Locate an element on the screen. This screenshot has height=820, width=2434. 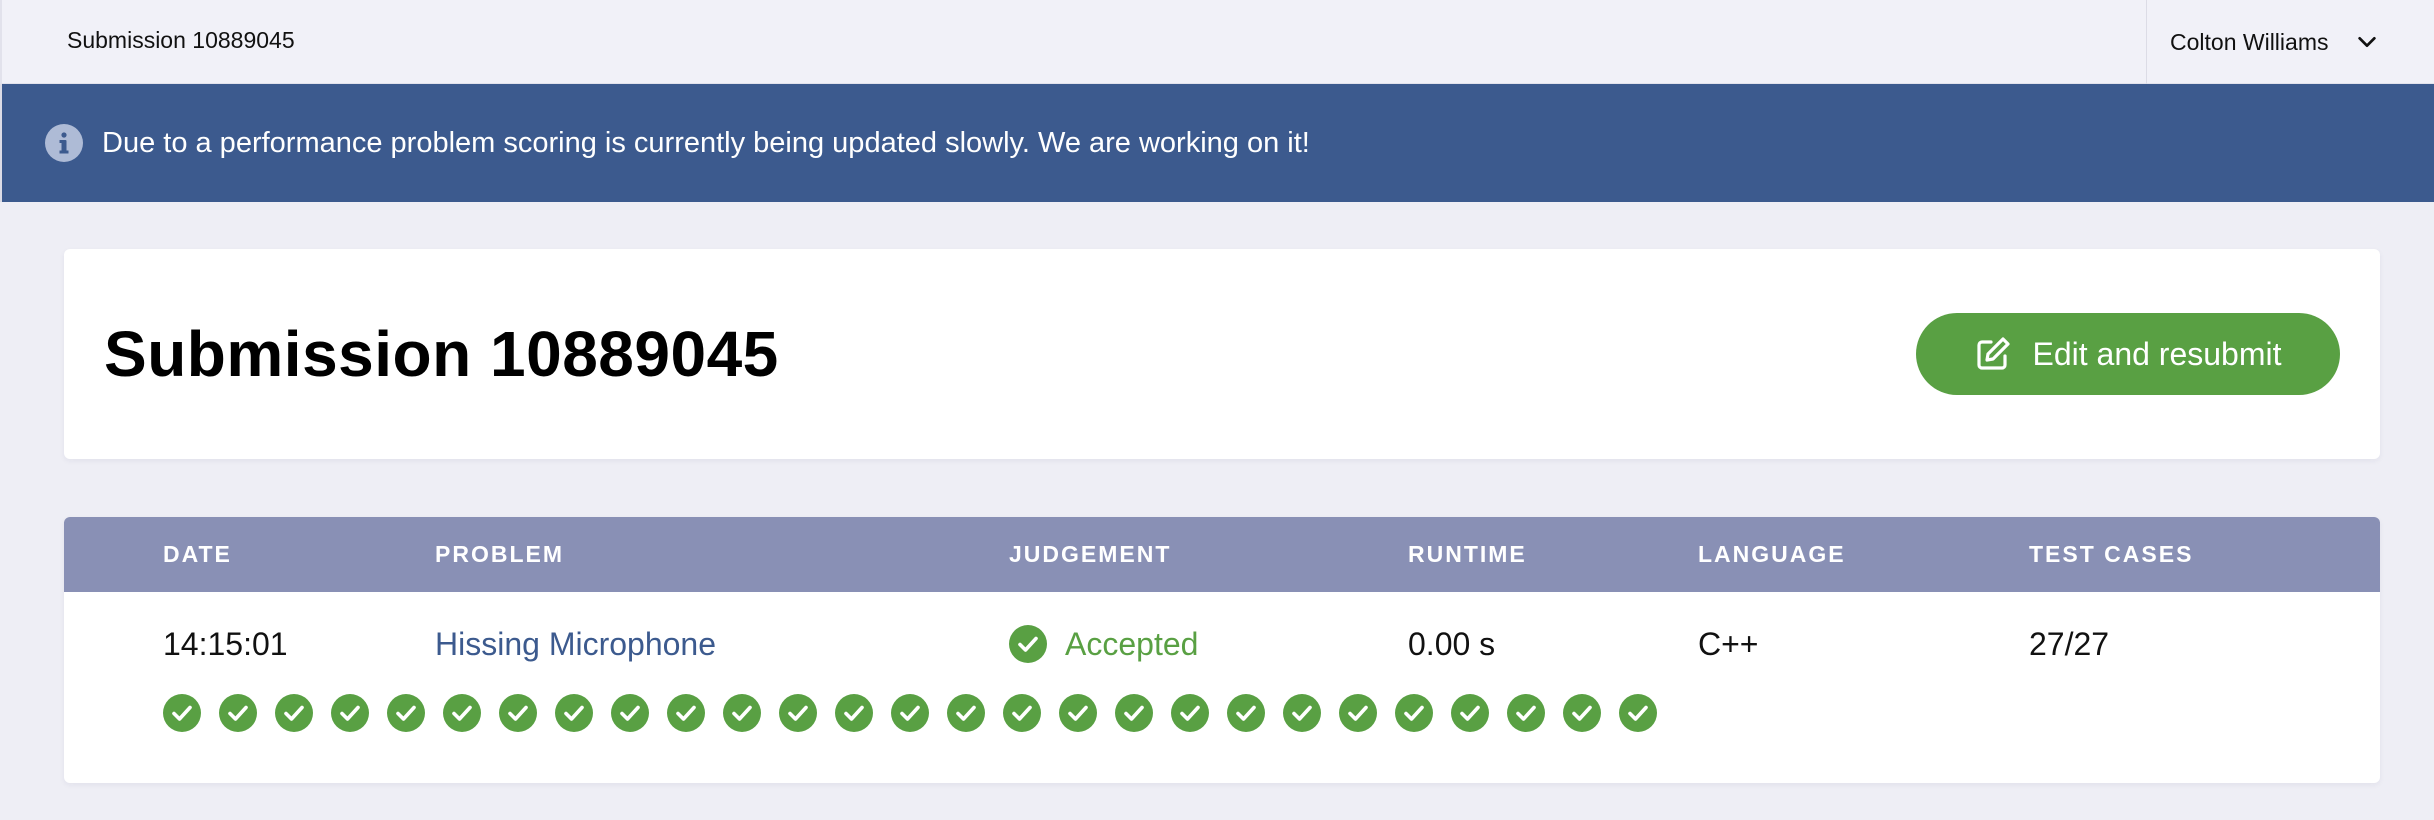
user-name: Colton Williams is located at coordinates (2249, 41).